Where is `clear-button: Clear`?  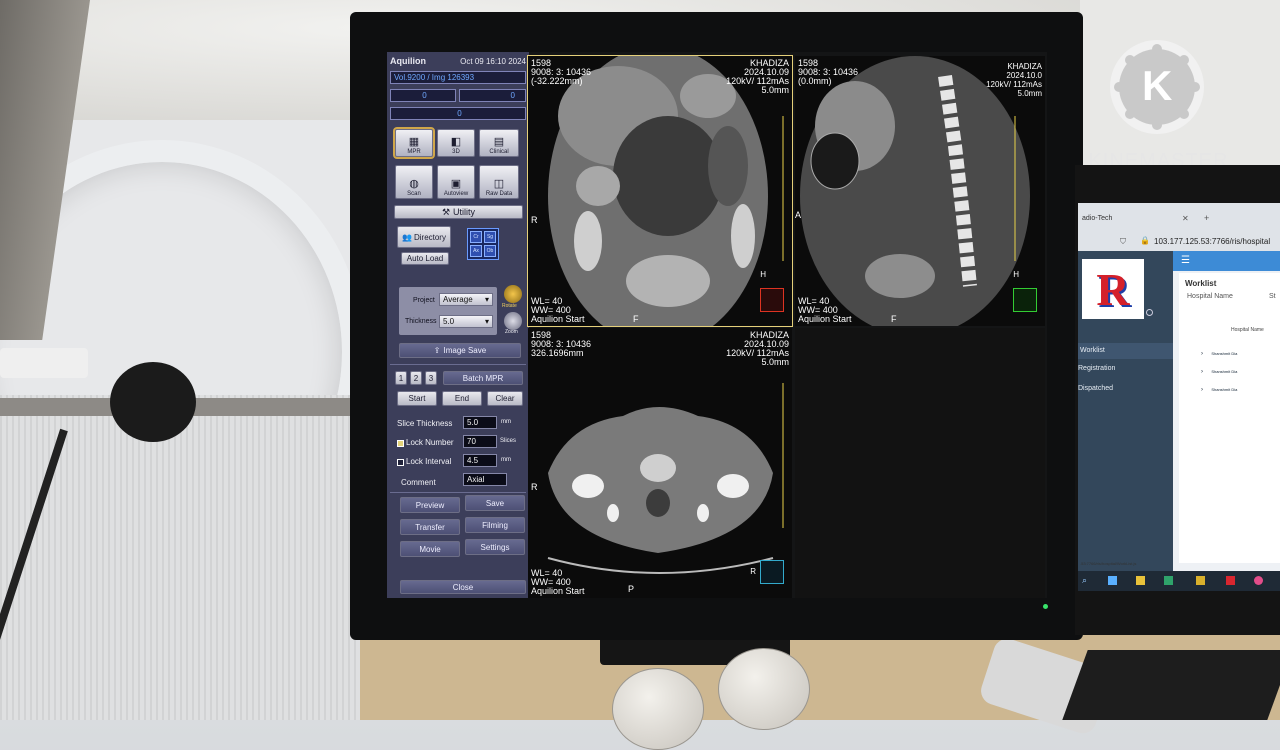
clear-button: Clear is located at coordinates (505, 398).